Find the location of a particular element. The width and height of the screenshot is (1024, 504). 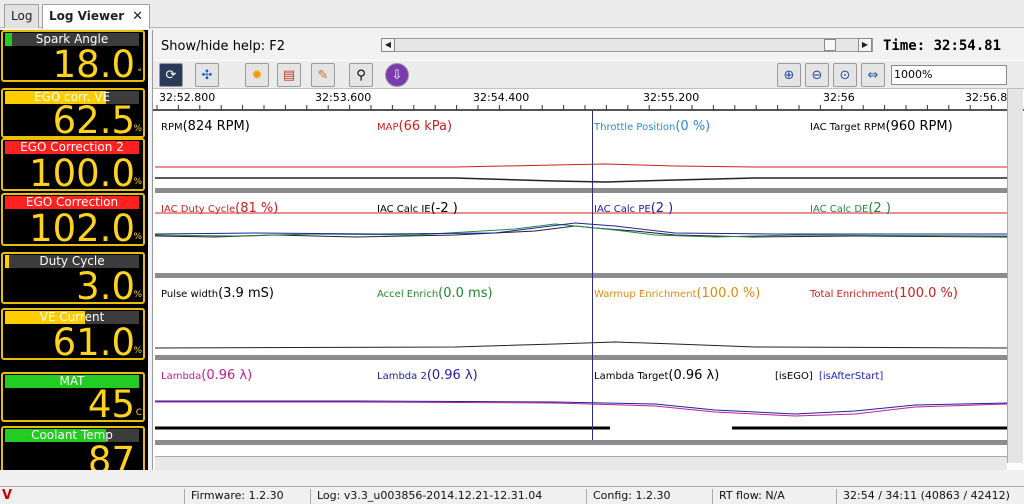

time-readout: Time: 32:54.81 is located at coordinates (942, 46).